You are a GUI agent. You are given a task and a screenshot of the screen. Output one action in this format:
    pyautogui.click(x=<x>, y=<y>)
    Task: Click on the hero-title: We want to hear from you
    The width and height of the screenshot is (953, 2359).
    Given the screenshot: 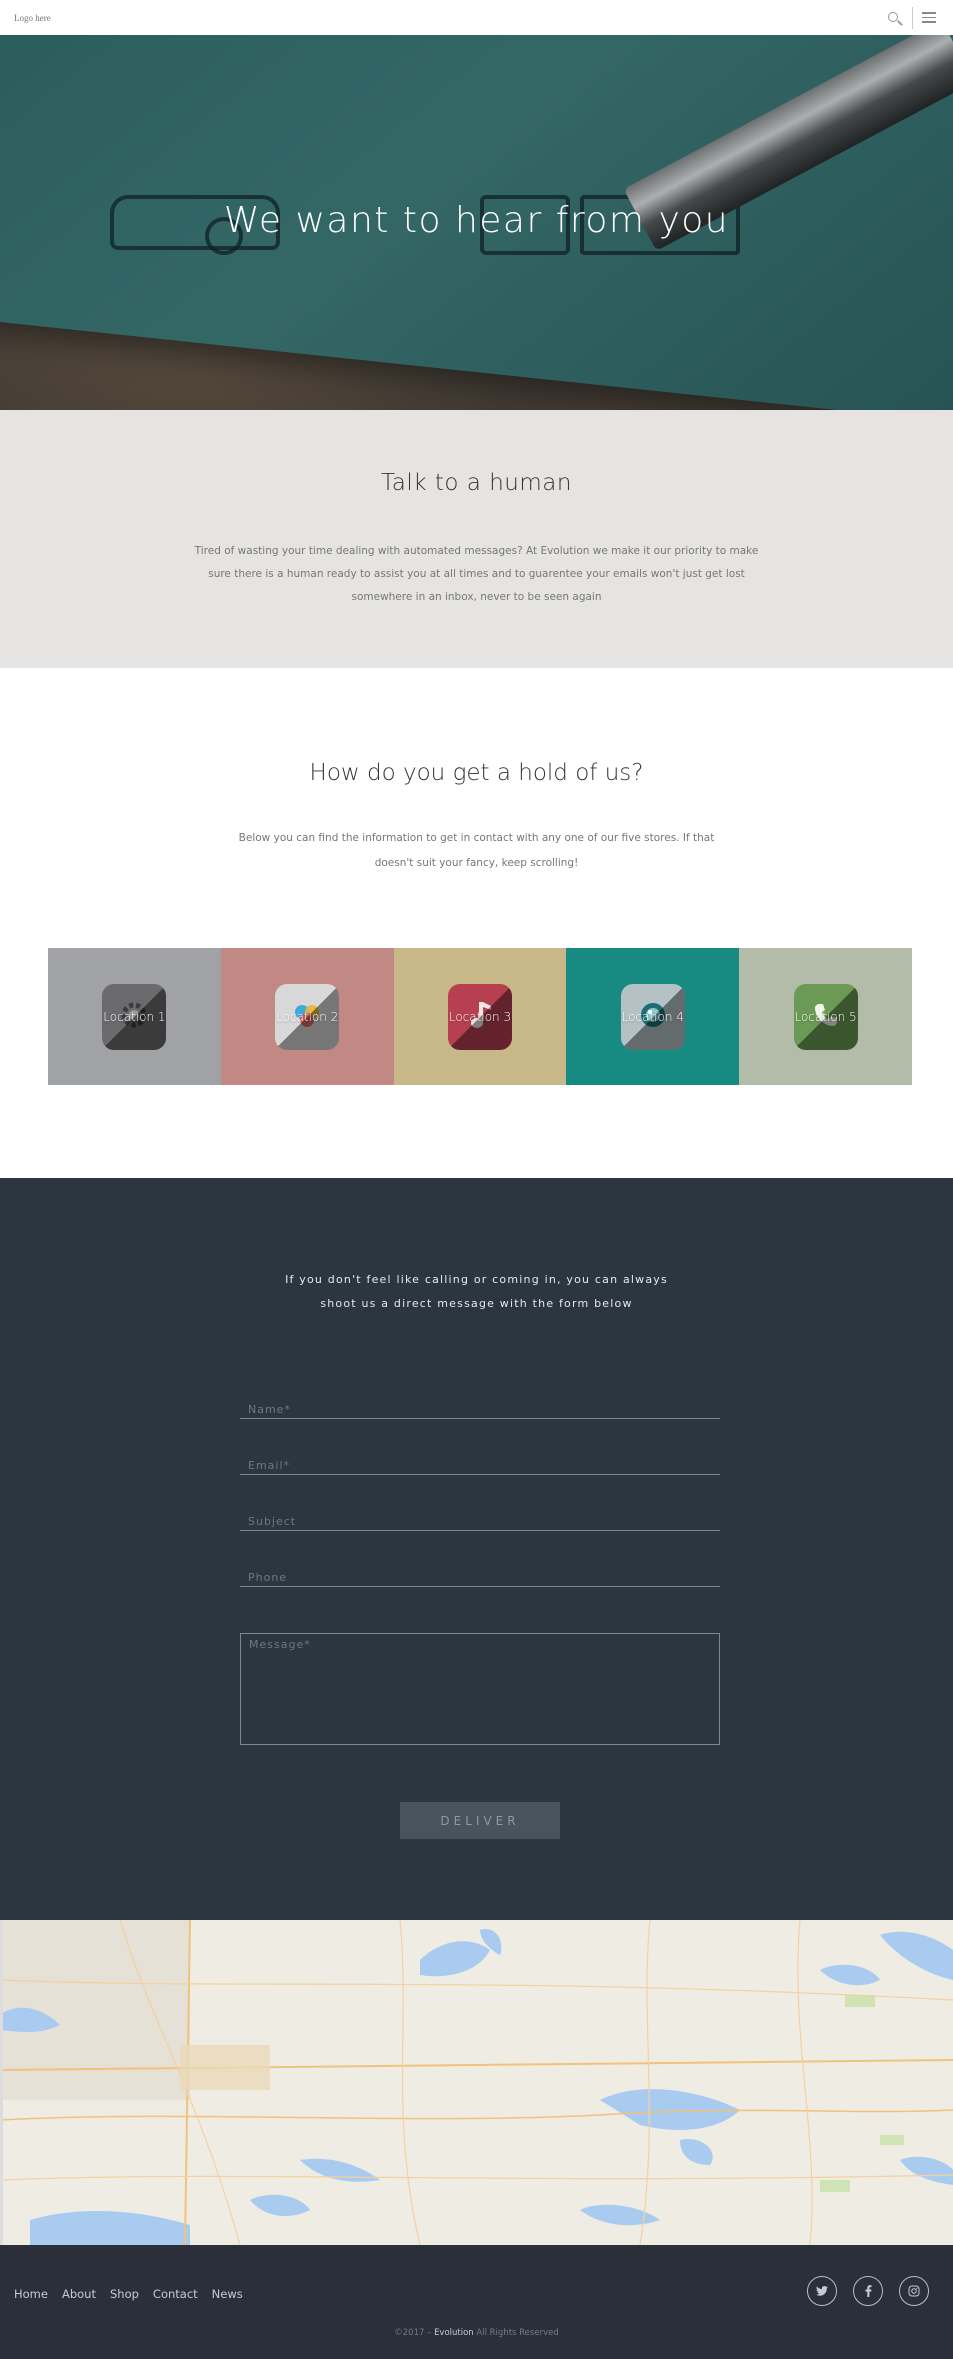 What is the action you would take?
    pyautogui.click(x=476, y=220)
    